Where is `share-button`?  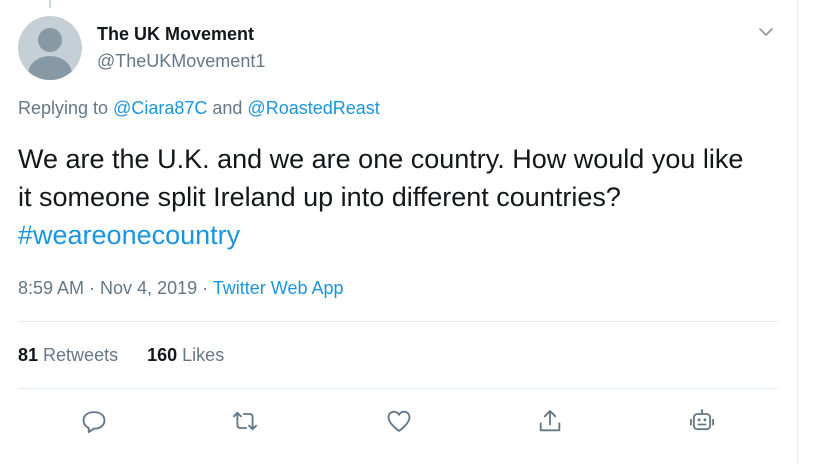
share-button is located at coordinates (550, 421).